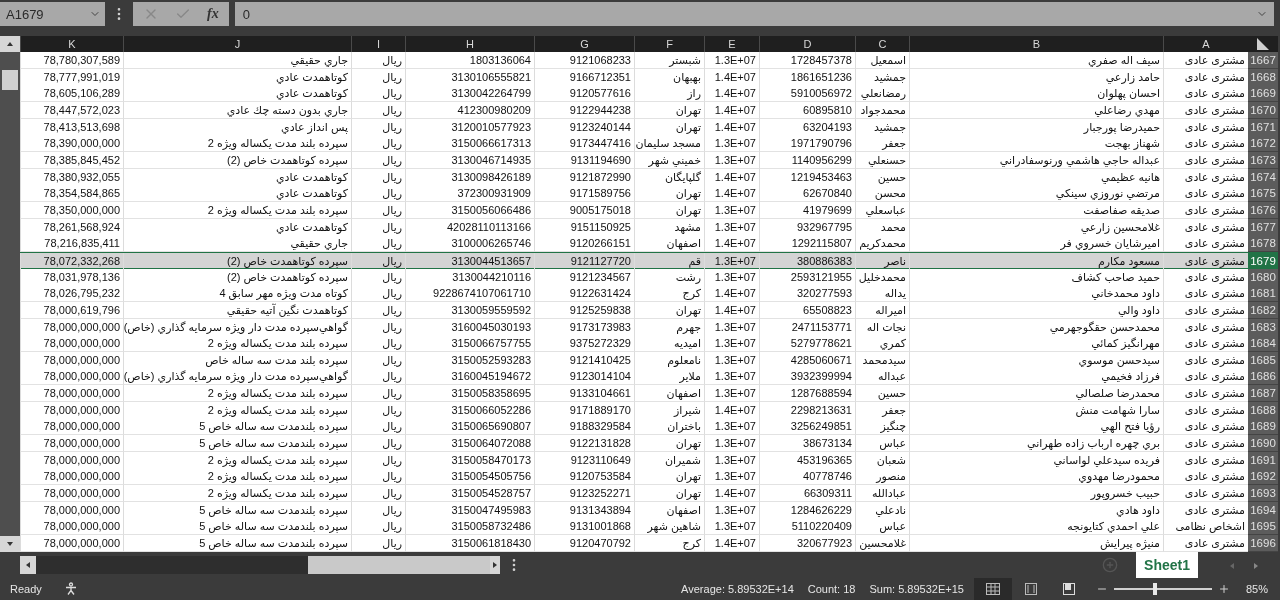 The height and width of the screenshot is (600, 1280). I want to click on status-mode: Ready, so click(26, 589).